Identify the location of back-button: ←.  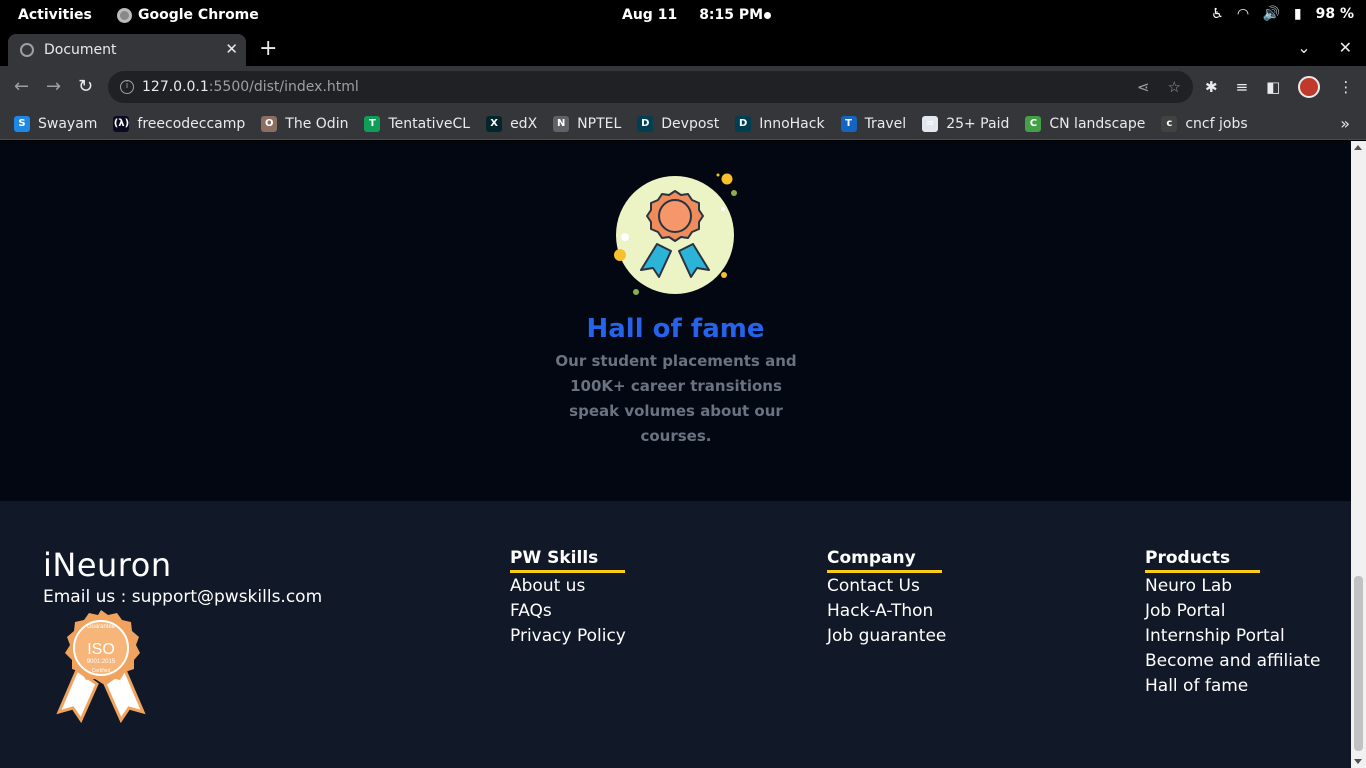
(21, 86).